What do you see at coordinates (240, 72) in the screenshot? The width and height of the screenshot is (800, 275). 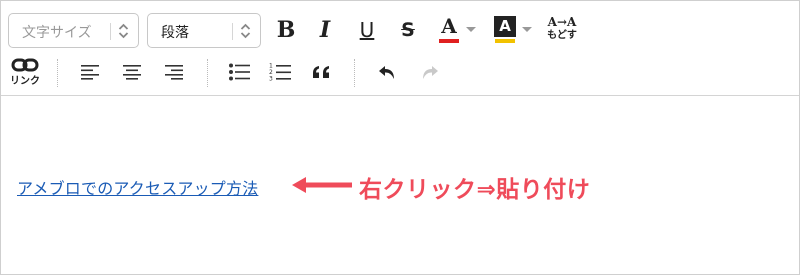 I see `bulleted-list-icon` at bounding box center [240, 72].